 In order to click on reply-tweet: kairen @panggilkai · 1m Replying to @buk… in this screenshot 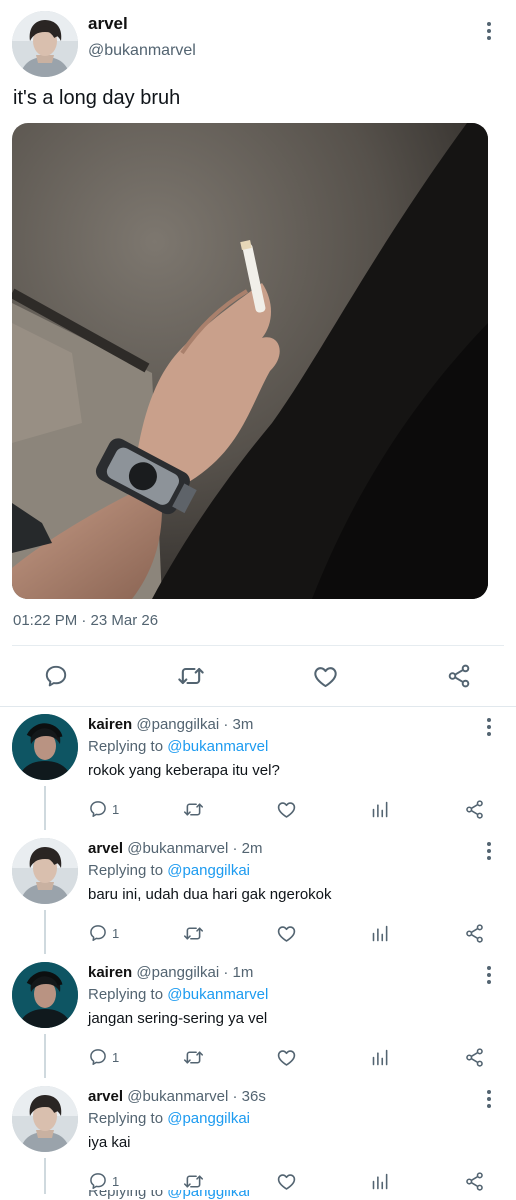, I will do `click(258, 1016)`.